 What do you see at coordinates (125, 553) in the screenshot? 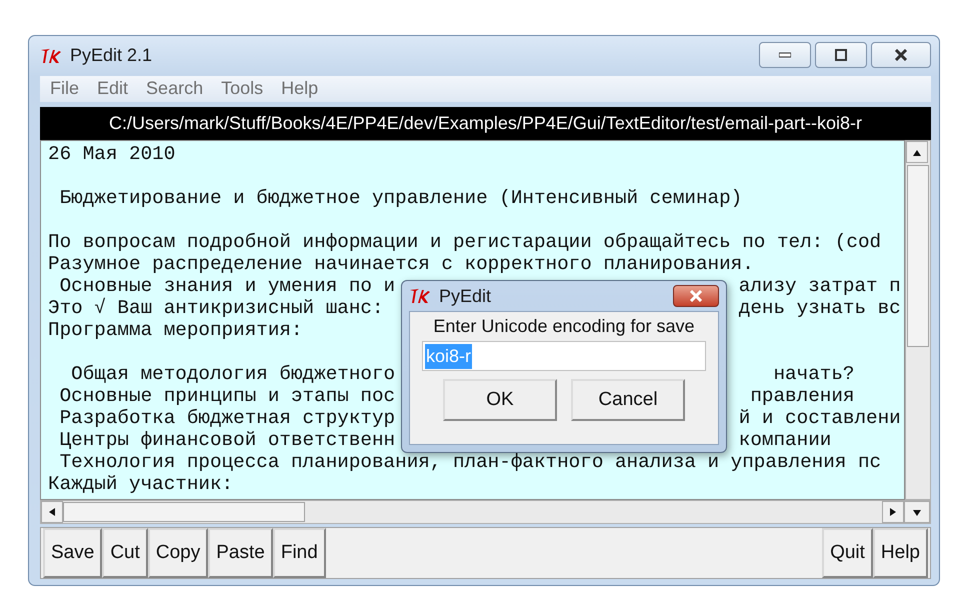
I see `toolbar-button: Cut` at bounding box center [125, 553].